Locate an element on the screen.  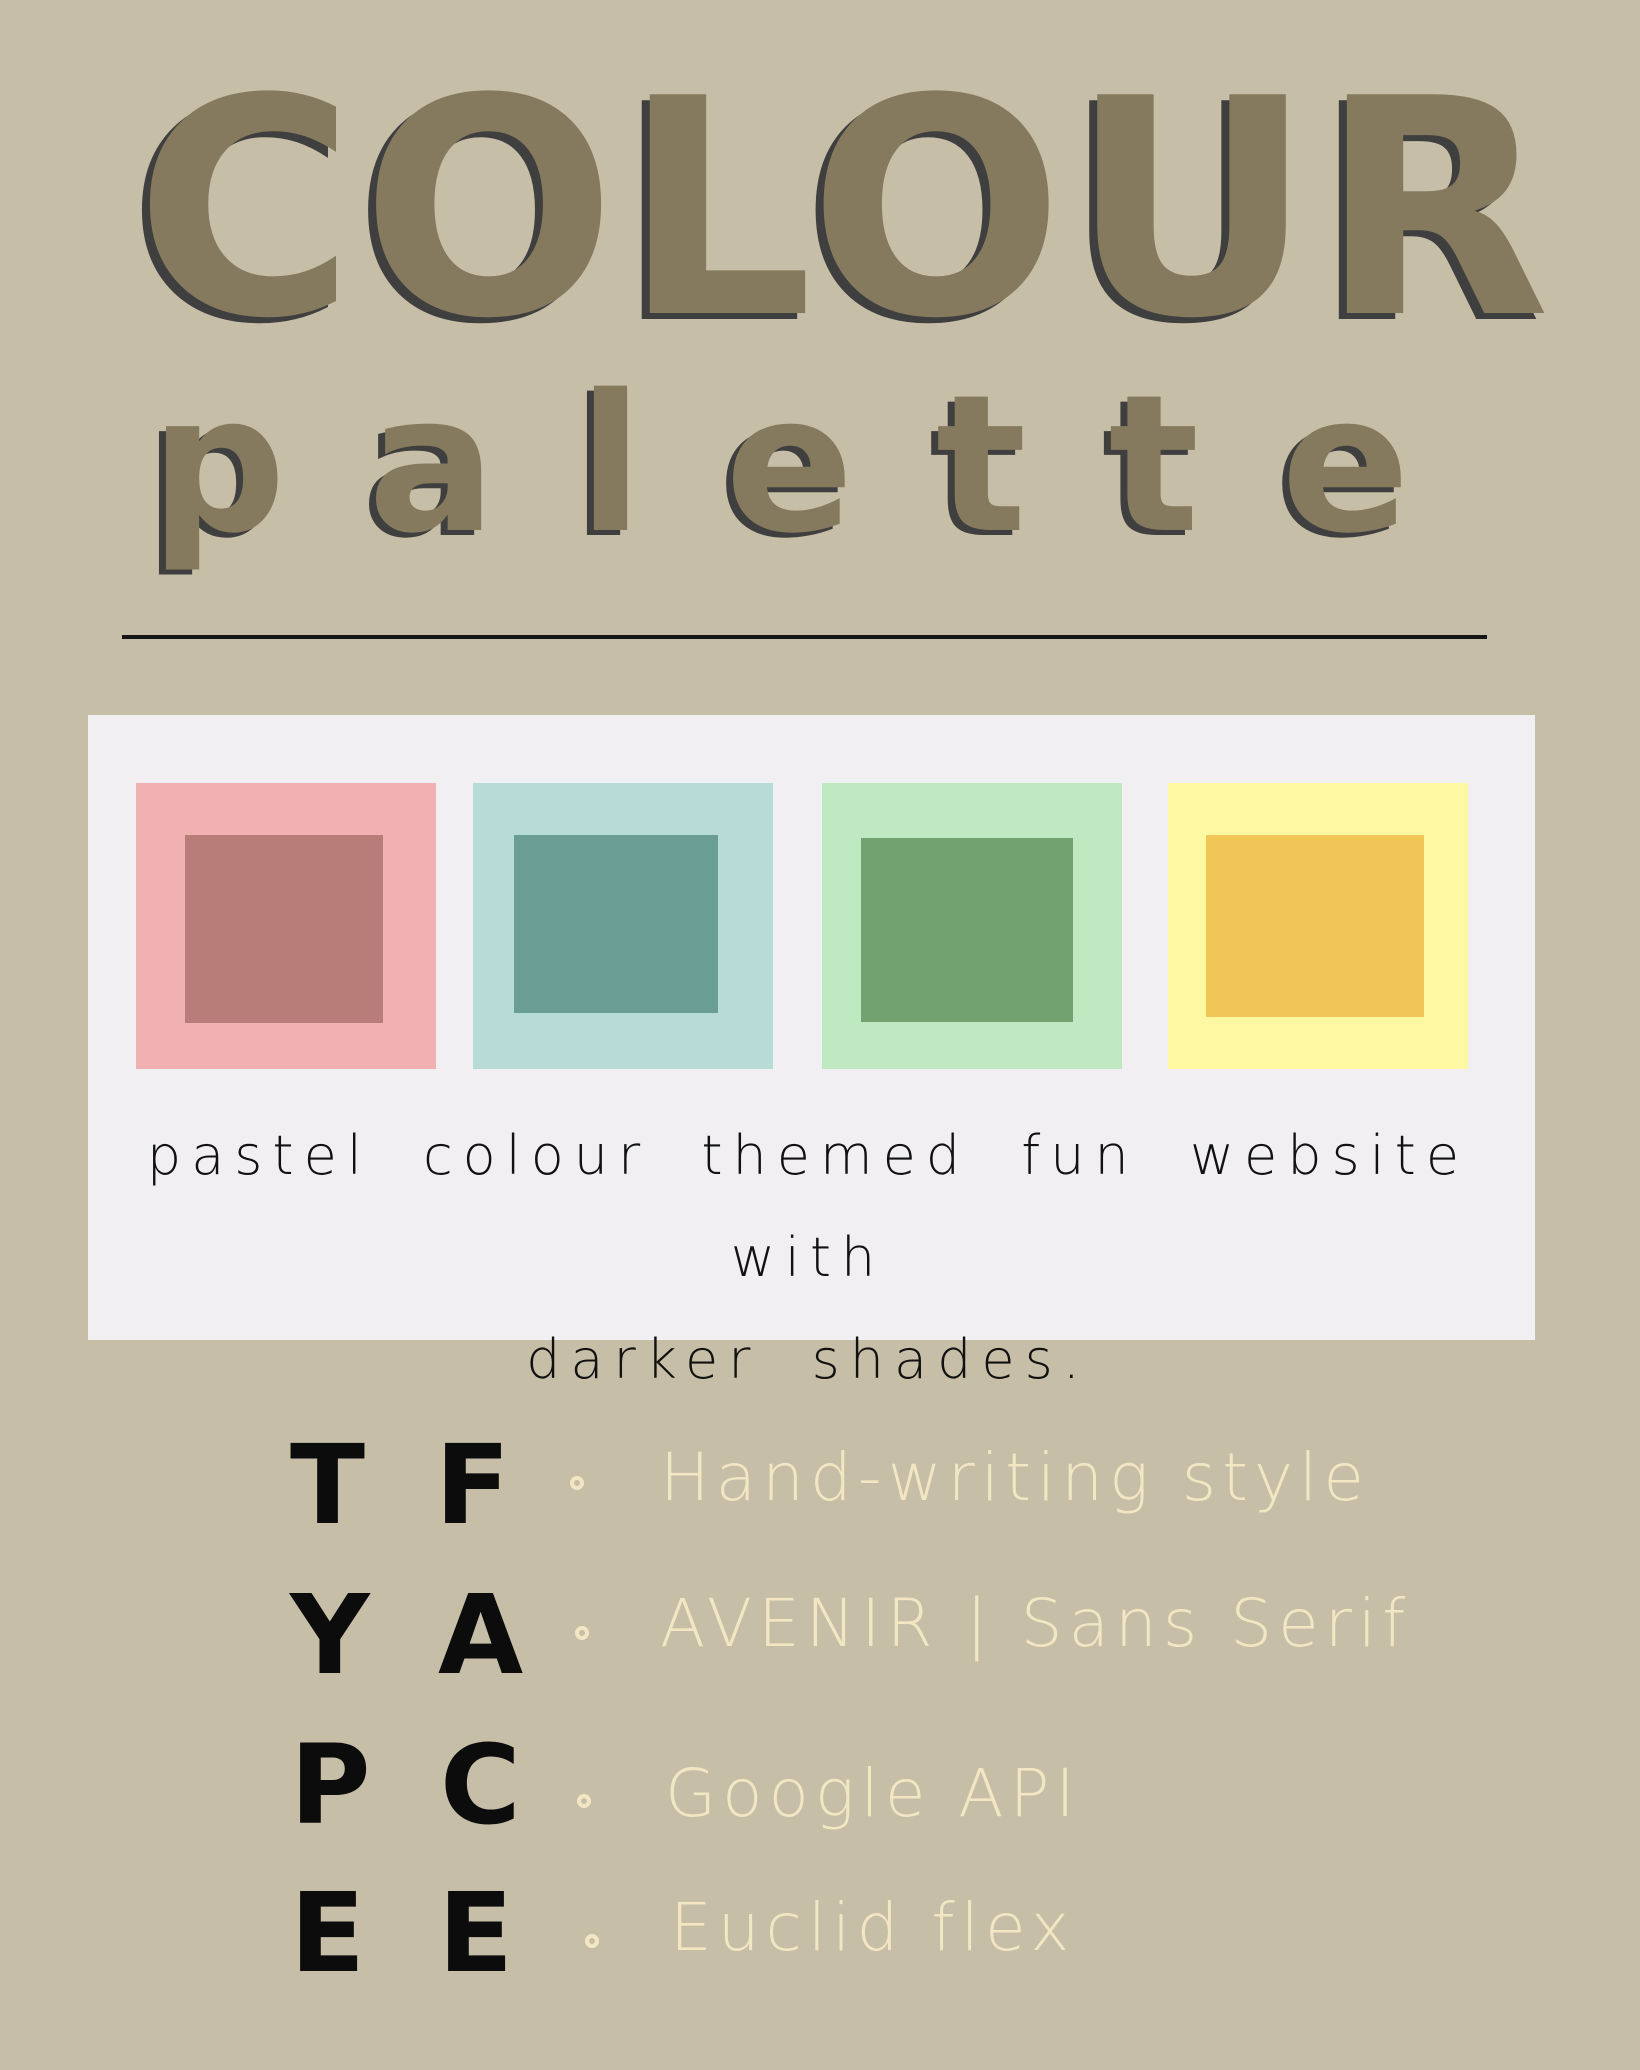
title-palette-letter: p is located at coordinates (218, 464).